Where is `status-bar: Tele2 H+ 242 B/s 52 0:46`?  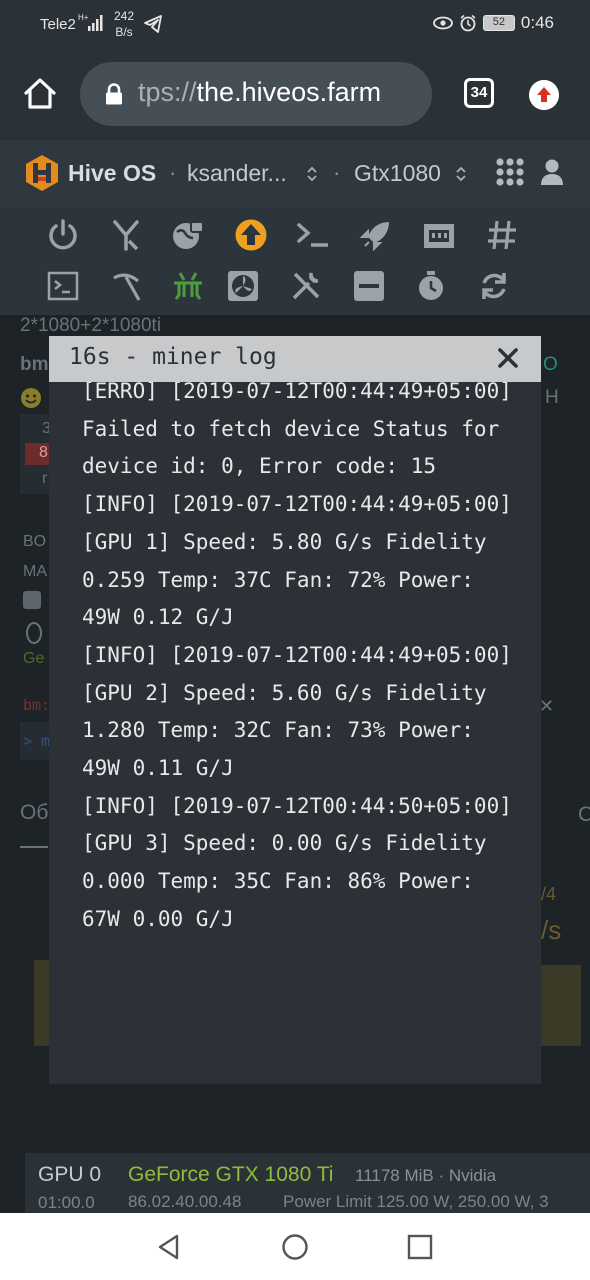 status-bar: Tele2 H+ 242 B/s 52 0:46 is located at coordinates (295, 25).